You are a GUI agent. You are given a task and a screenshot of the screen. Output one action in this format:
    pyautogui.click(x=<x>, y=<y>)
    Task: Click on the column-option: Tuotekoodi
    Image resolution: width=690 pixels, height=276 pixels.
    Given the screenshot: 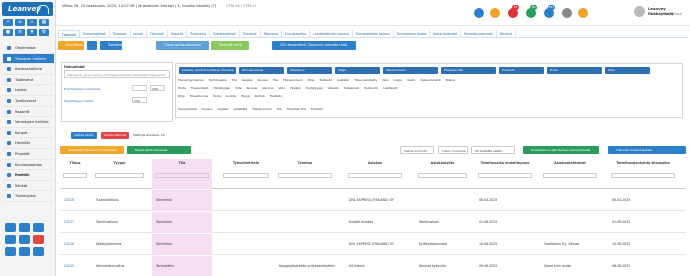 What is the action you would take?
    pyautogui.click(x=352, y=88)
    